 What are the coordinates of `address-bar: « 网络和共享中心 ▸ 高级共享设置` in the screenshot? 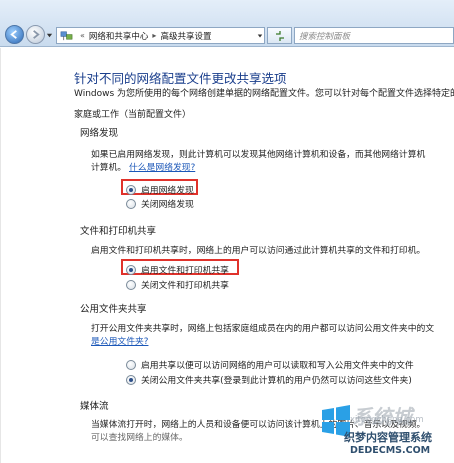 It's located at (160, 35).